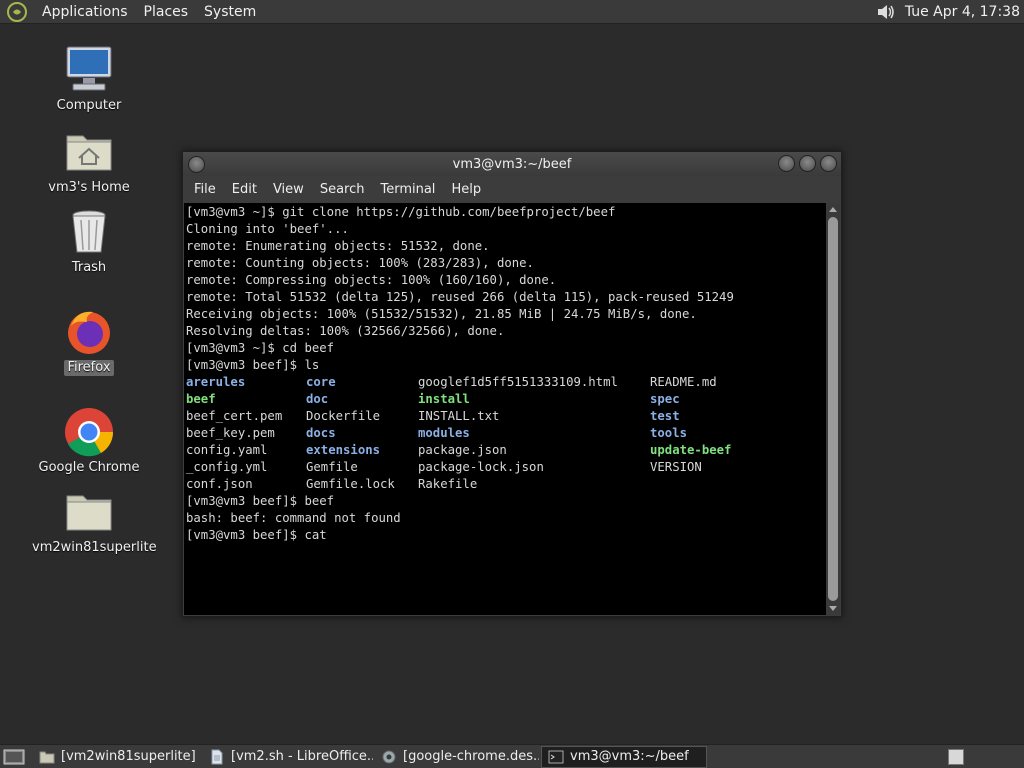  Describe the element at coordinates (407, 189) in the screenshot. I see `menu-terminal: Terminal` at that location.